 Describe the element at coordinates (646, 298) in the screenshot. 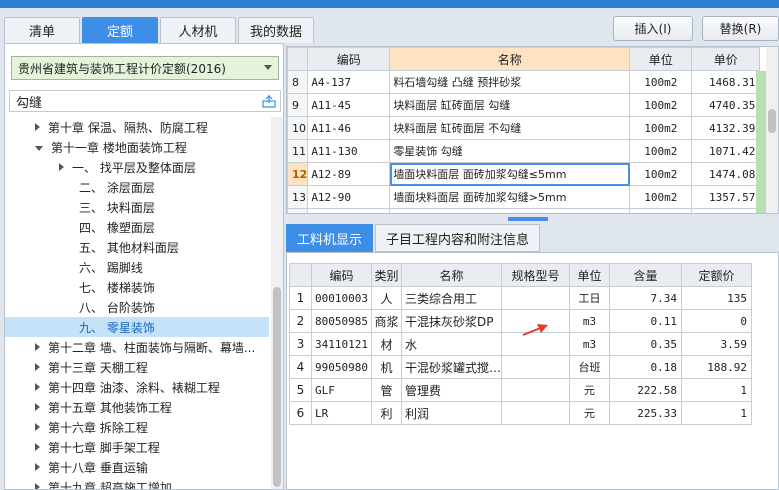

I see `qty-cell: 7.34` at that location.